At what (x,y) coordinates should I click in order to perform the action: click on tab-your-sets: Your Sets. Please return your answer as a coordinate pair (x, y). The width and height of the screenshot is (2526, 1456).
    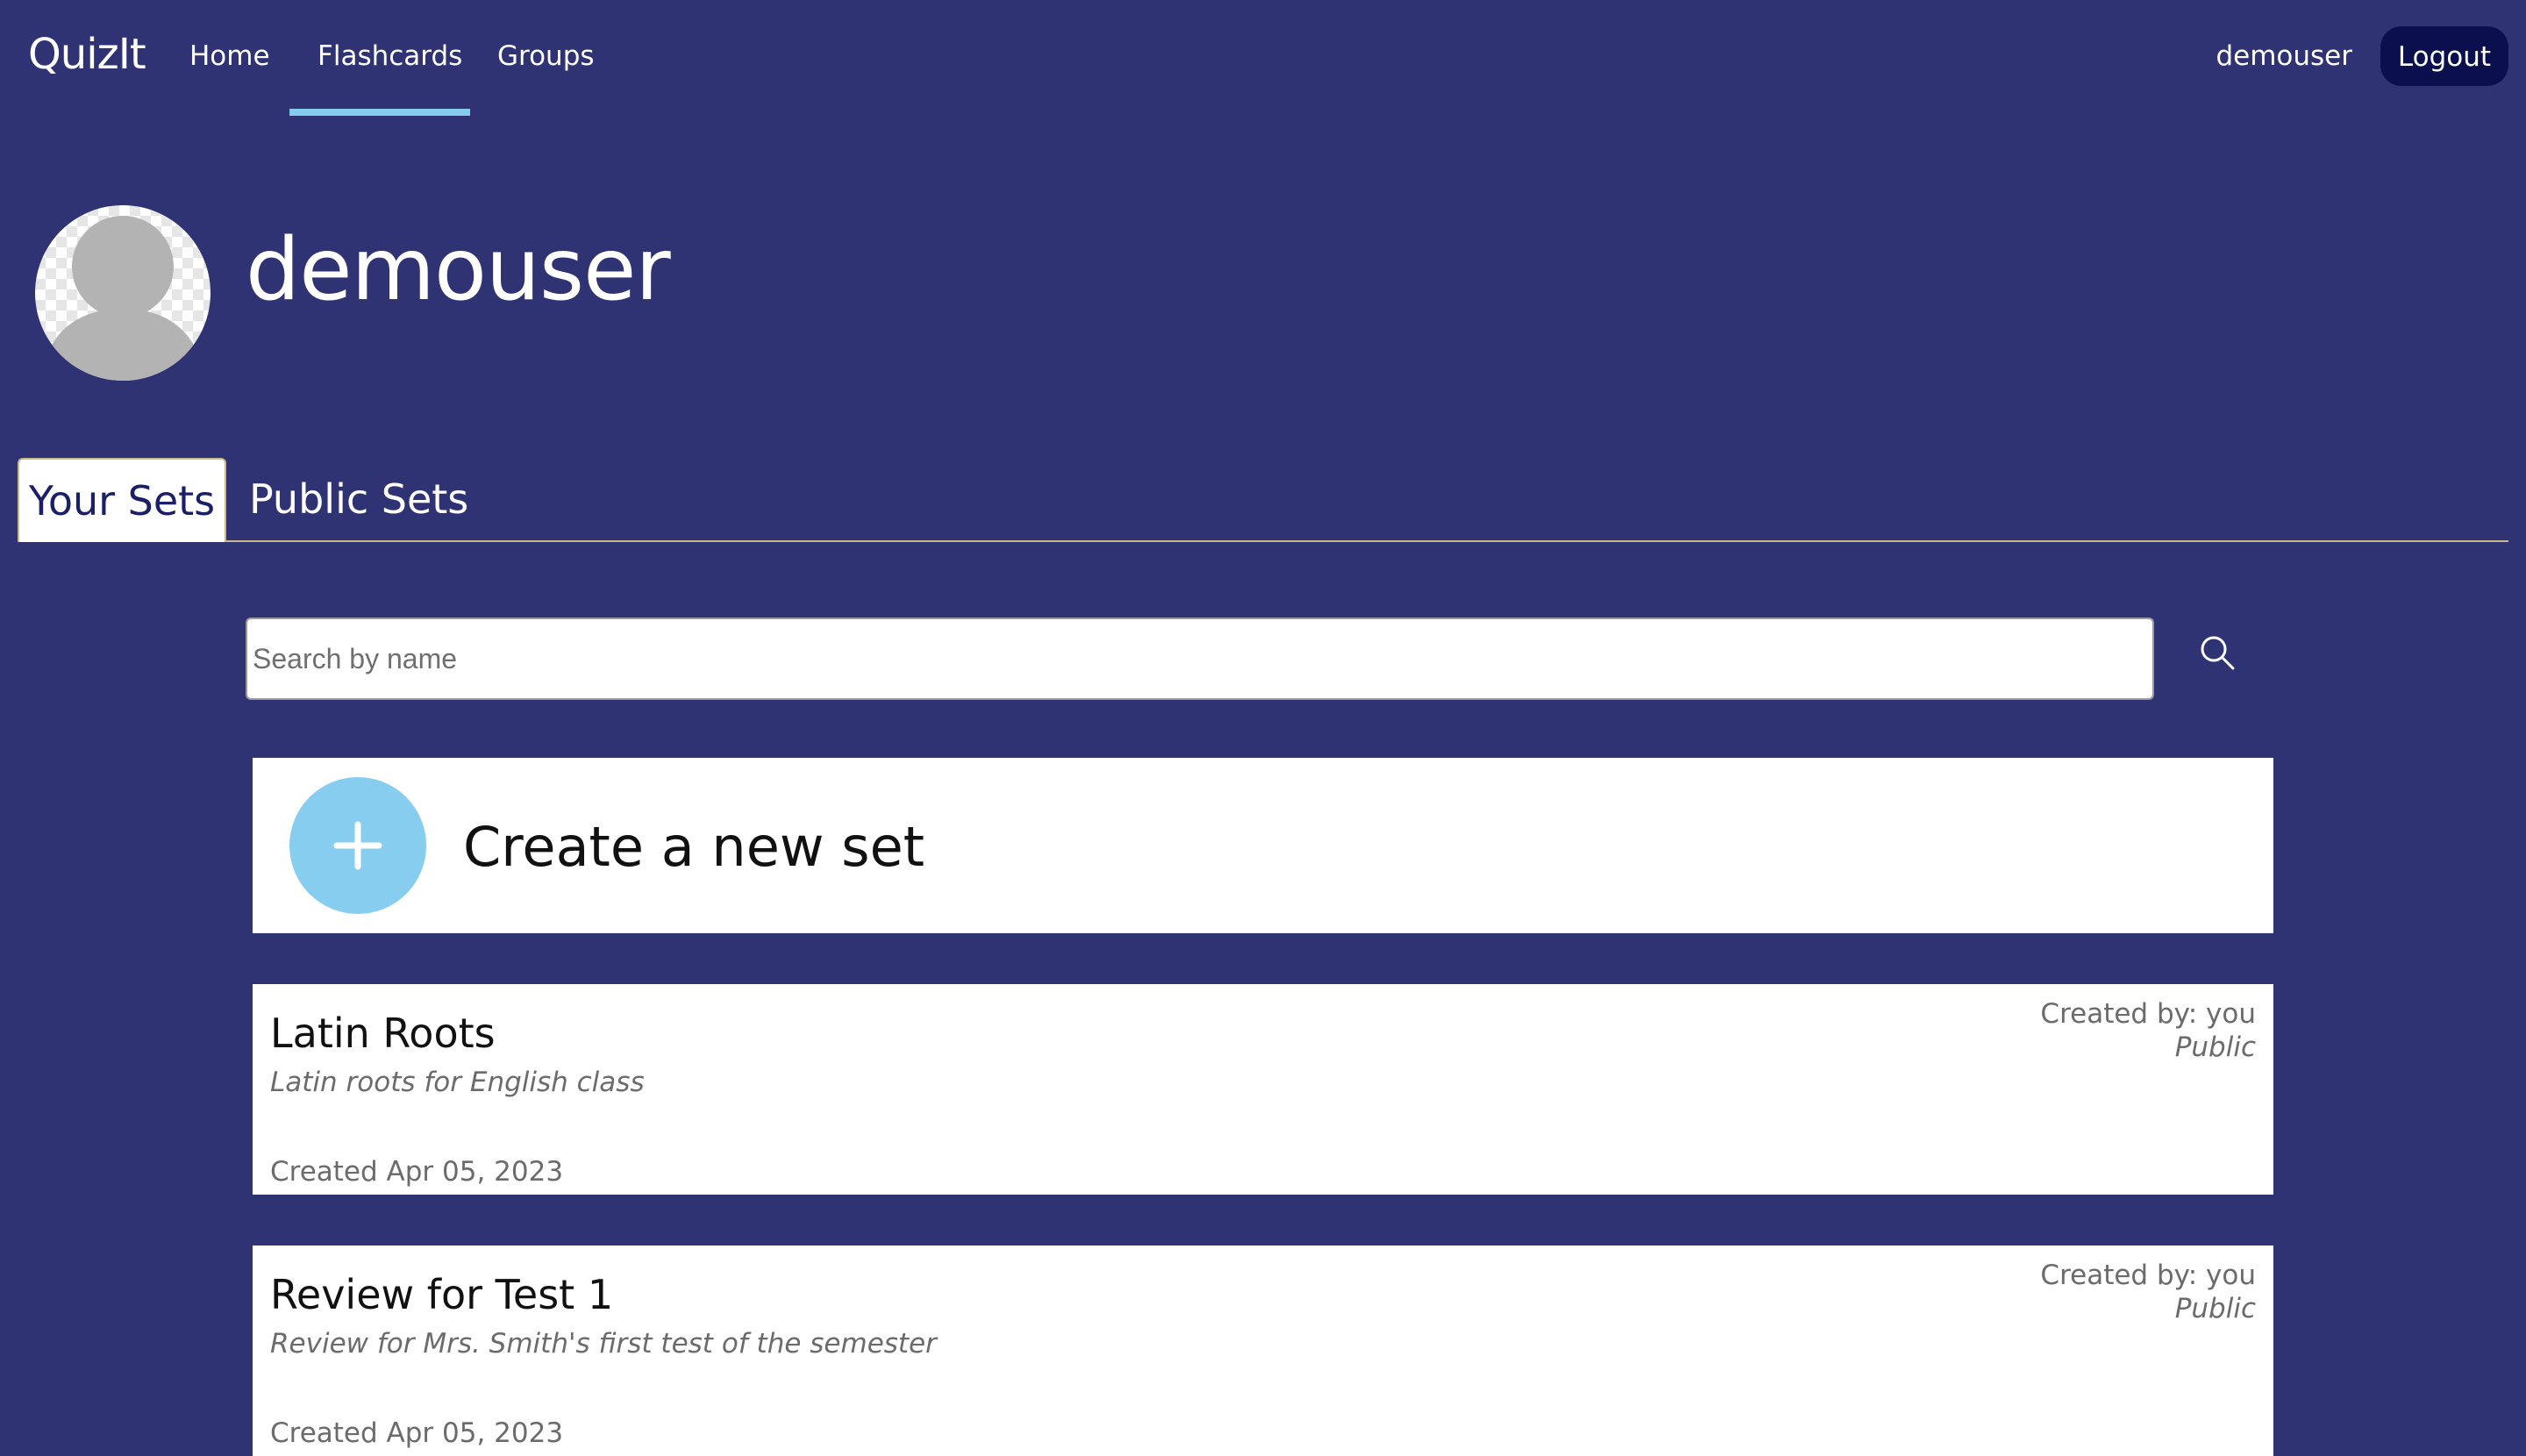
    Looking at the image, I should click on (122, 500).